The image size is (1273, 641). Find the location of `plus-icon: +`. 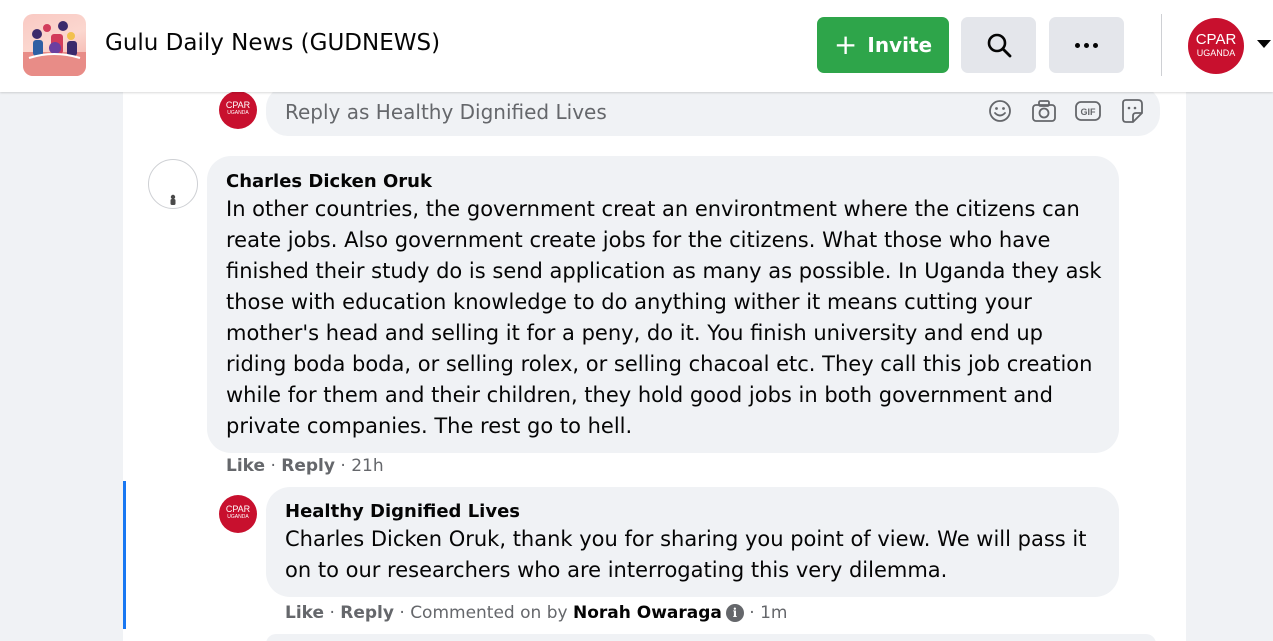

plus-icon: + is located at coordinates (845, 44).